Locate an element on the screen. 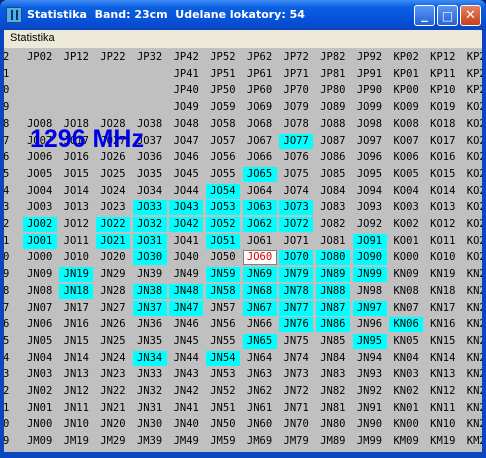  locator-cell-jn40: JN40 is located at coordinates (186, 424).